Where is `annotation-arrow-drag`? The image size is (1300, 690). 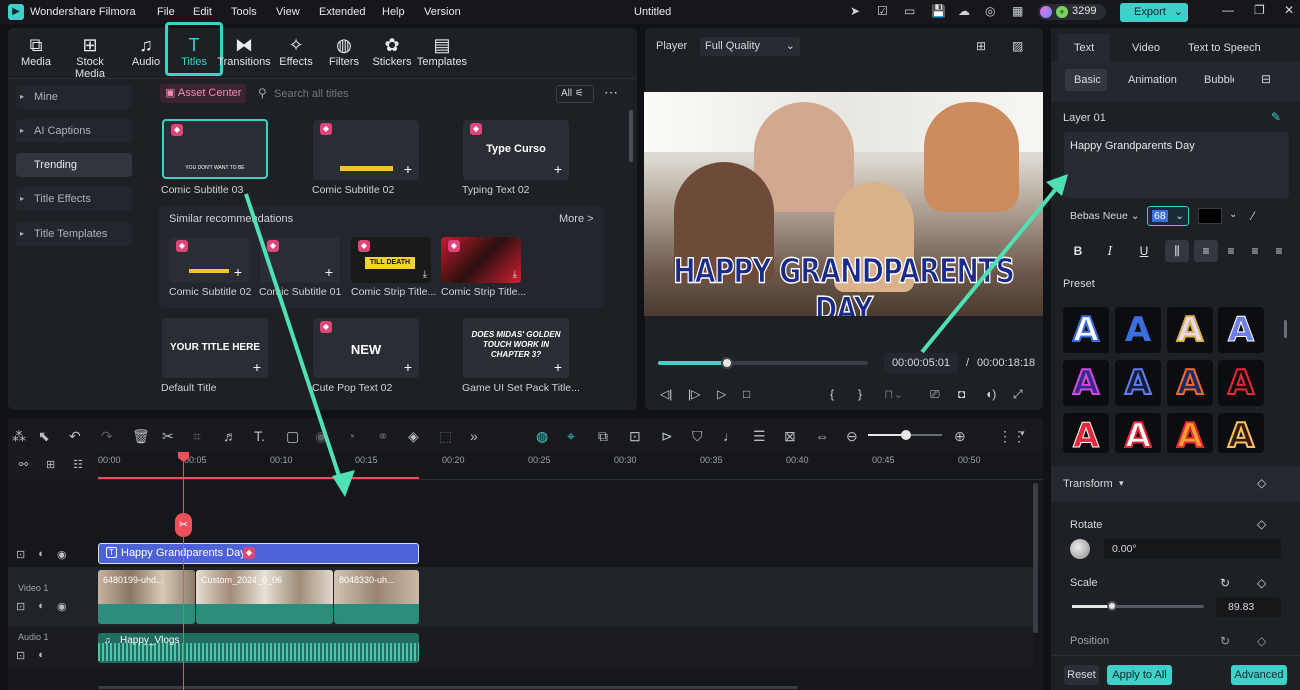 annotation-arrow-drag is located at coordinates (294, 341).